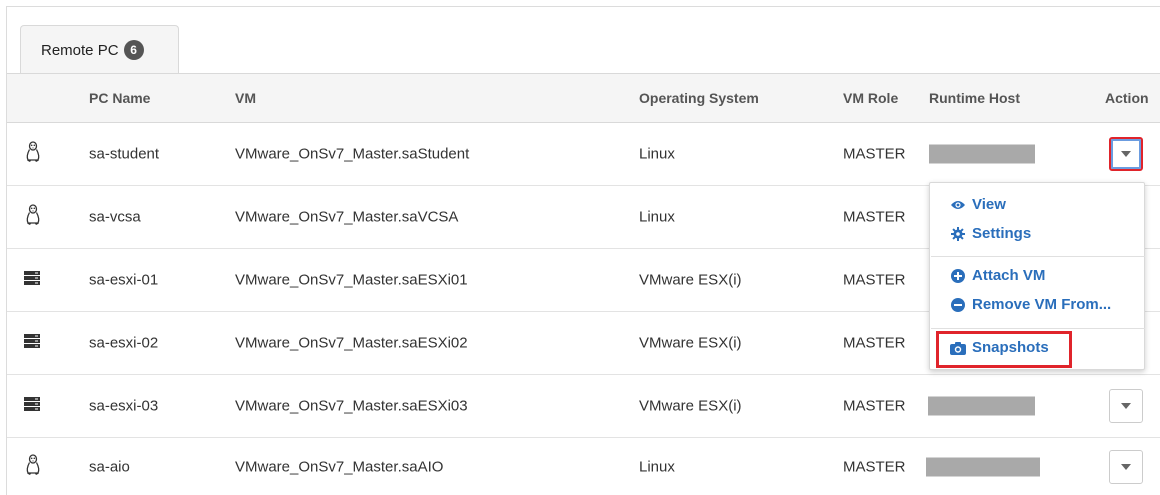  What do you see at coordinates (123, 280) in the screenshot?
I see `pc-name-cell: sa-esxi-01` at bounding box center [123, 280].